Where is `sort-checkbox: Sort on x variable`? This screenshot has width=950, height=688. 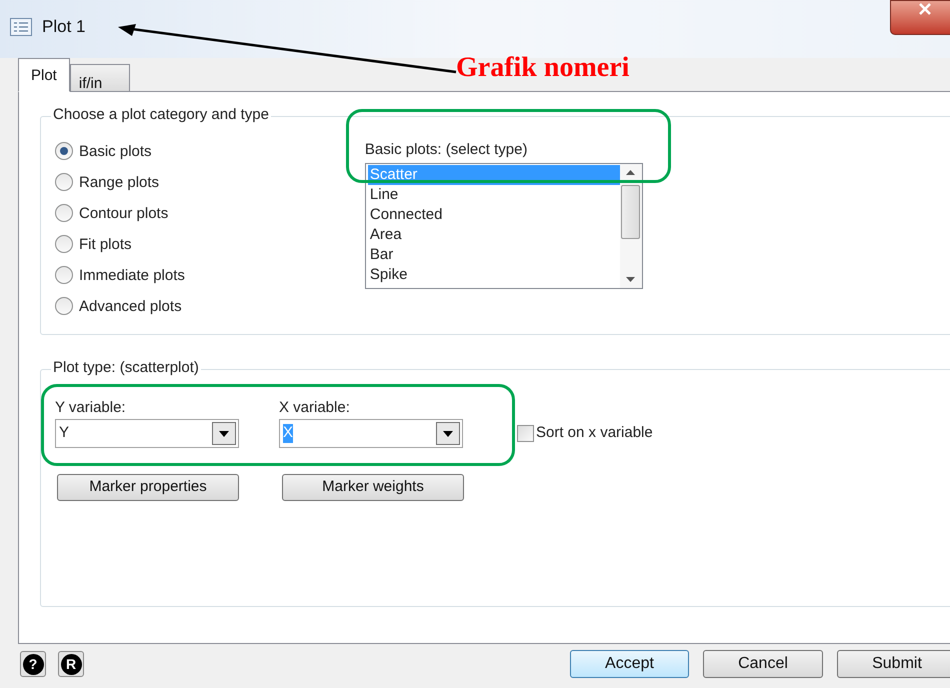 sort-checkbox: Sort on x variable is located at coordinates (585, 433).